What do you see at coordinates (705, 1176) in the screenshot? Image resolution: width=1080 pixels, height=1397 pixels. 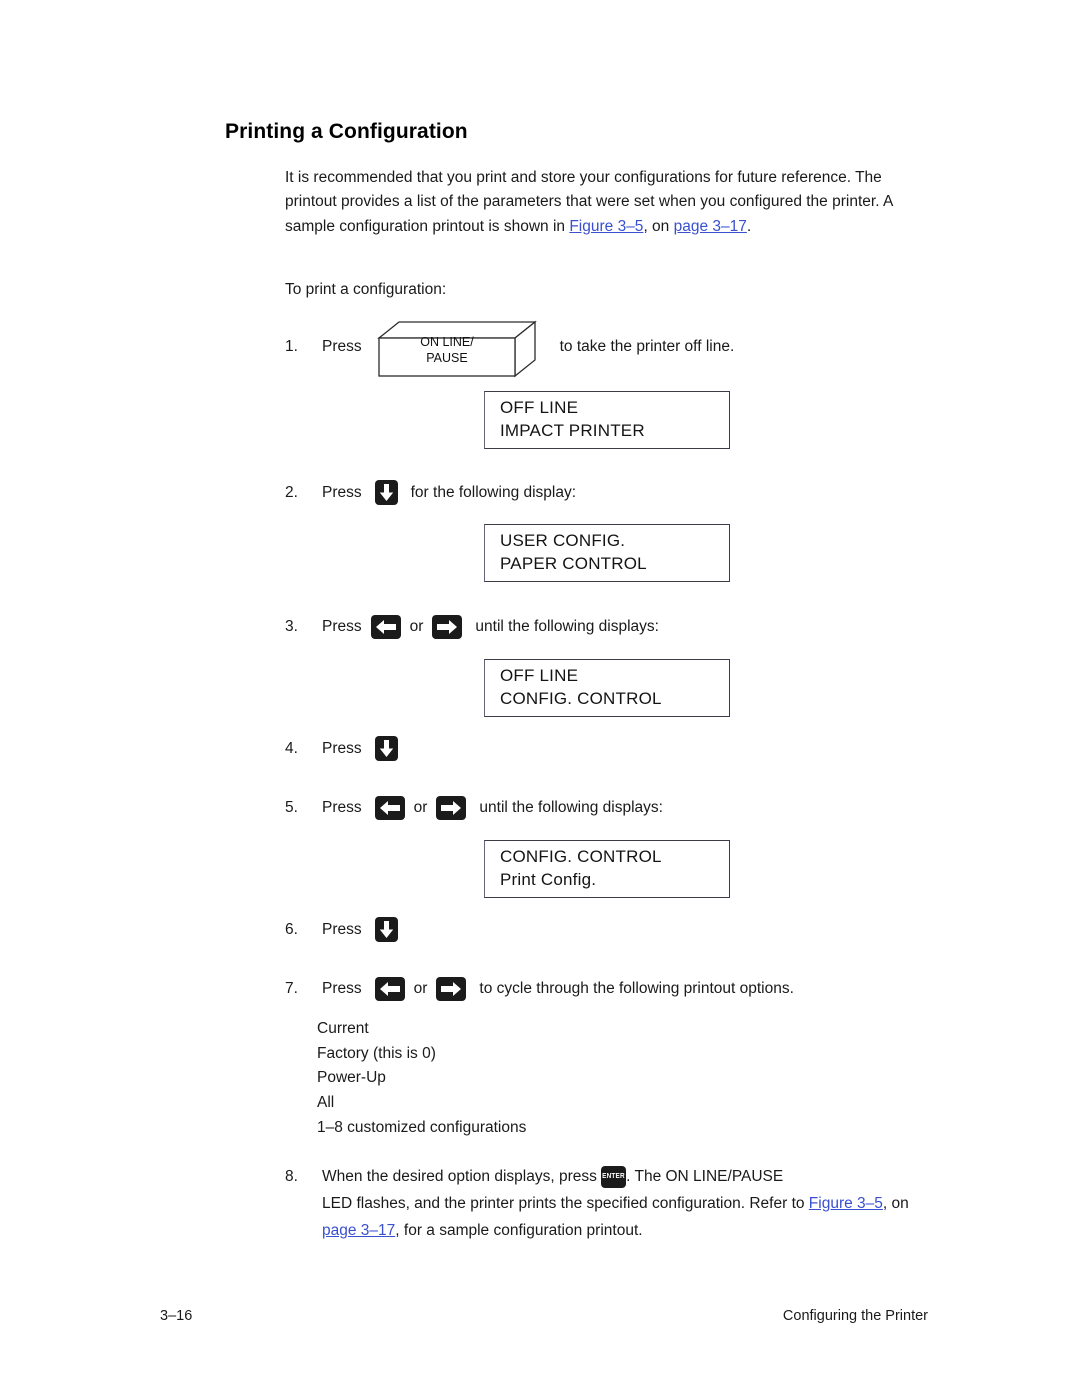 I see `step-8-text-after-key: . The ON LINE/PAUSE` at bounding box center [705, 1176].